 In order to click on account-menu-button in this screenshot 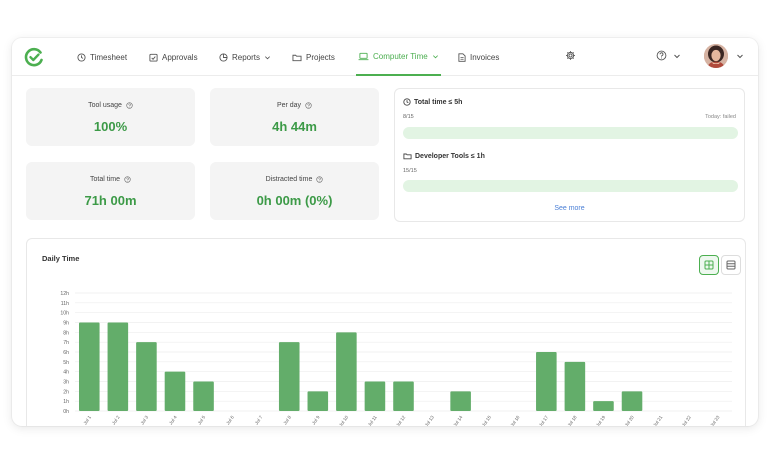, I will do `click(740, 56)`.